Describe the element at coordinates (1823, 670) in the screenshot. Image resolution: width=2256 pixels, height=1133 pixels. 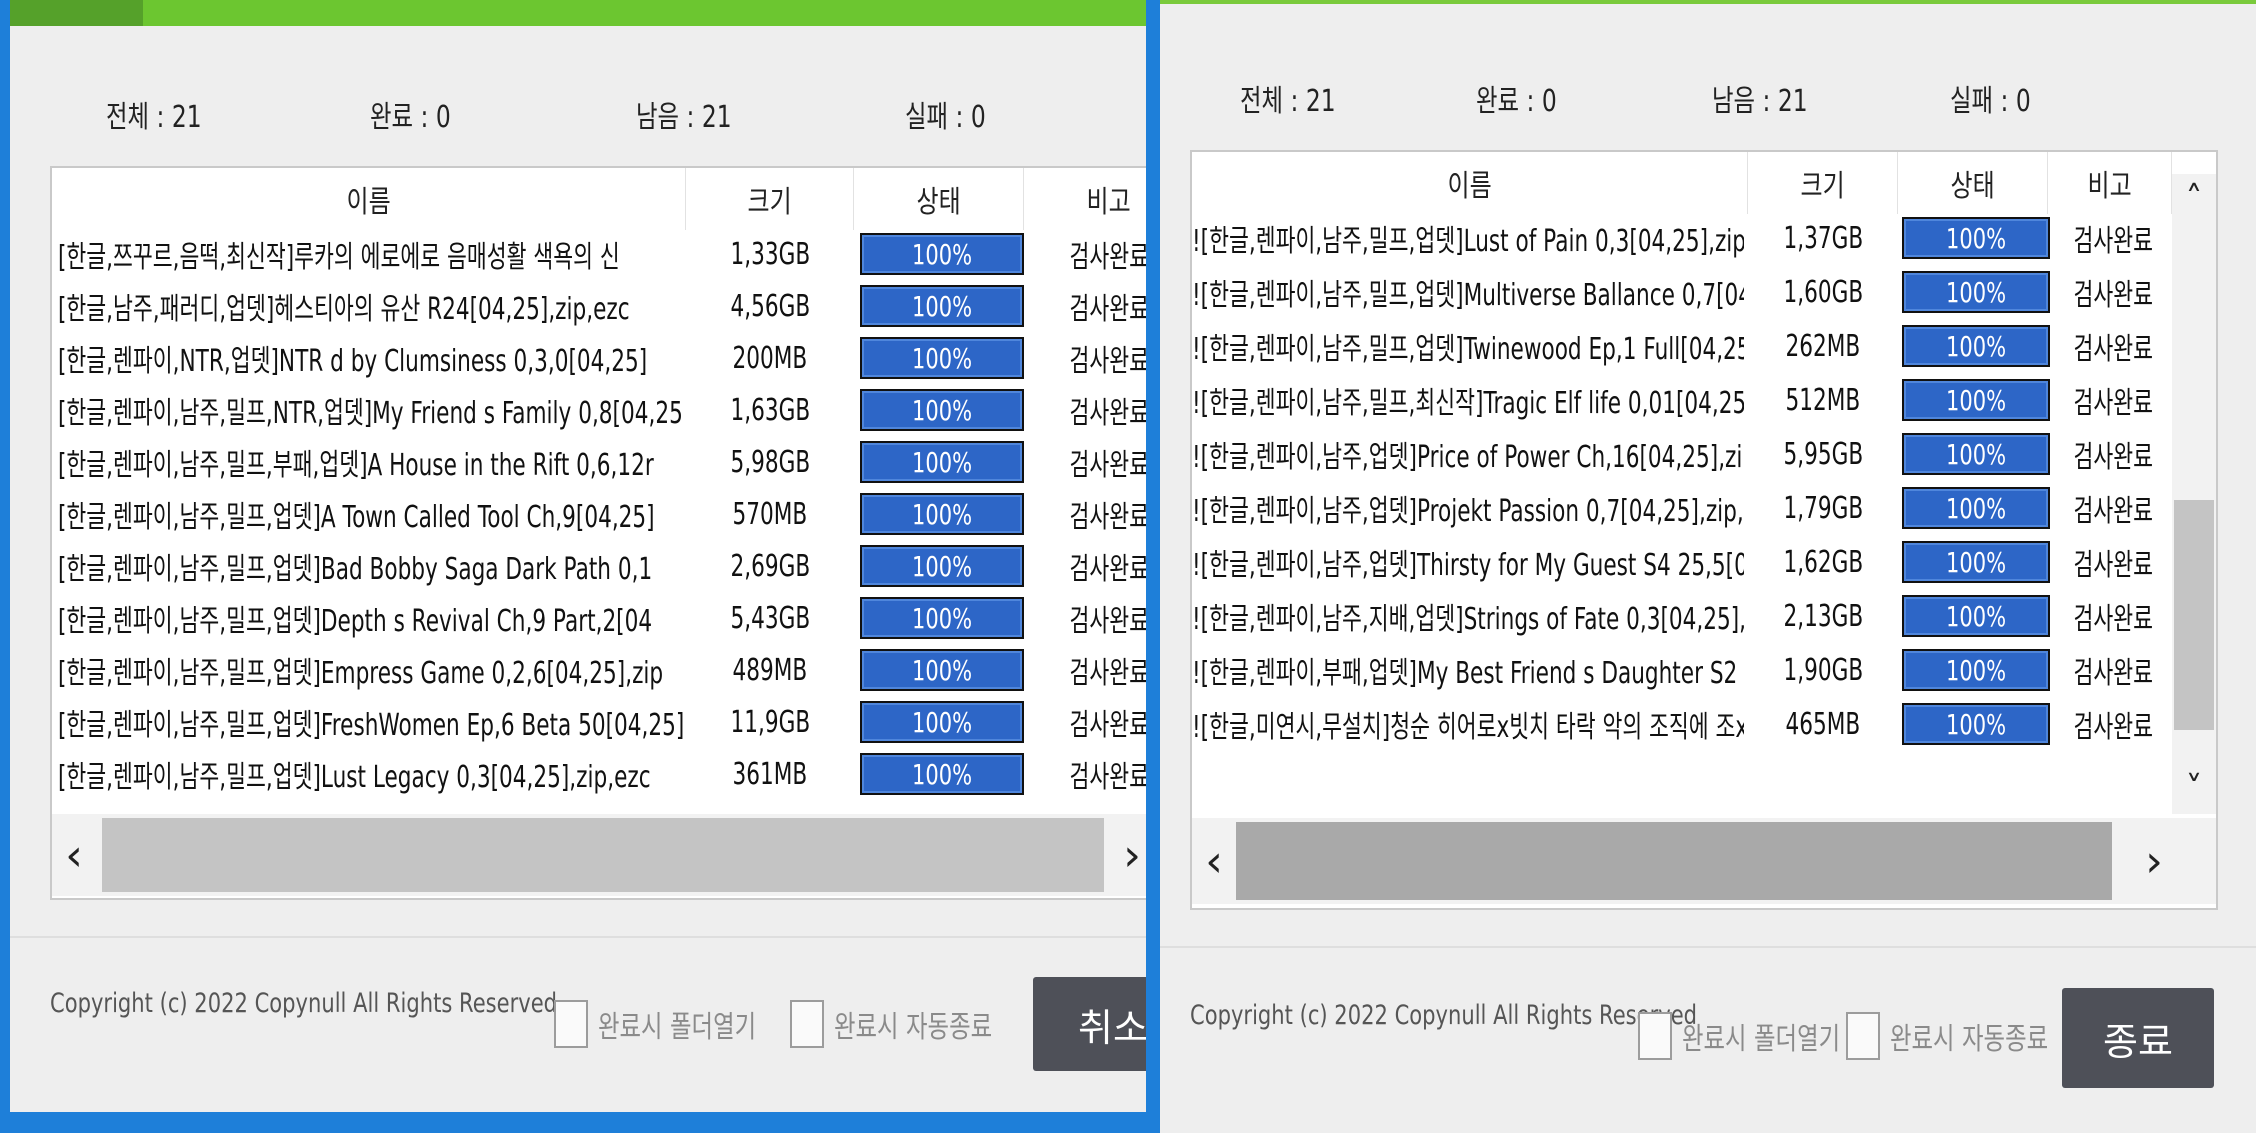
I see `file-size-cell: 1,90GB` at that location.